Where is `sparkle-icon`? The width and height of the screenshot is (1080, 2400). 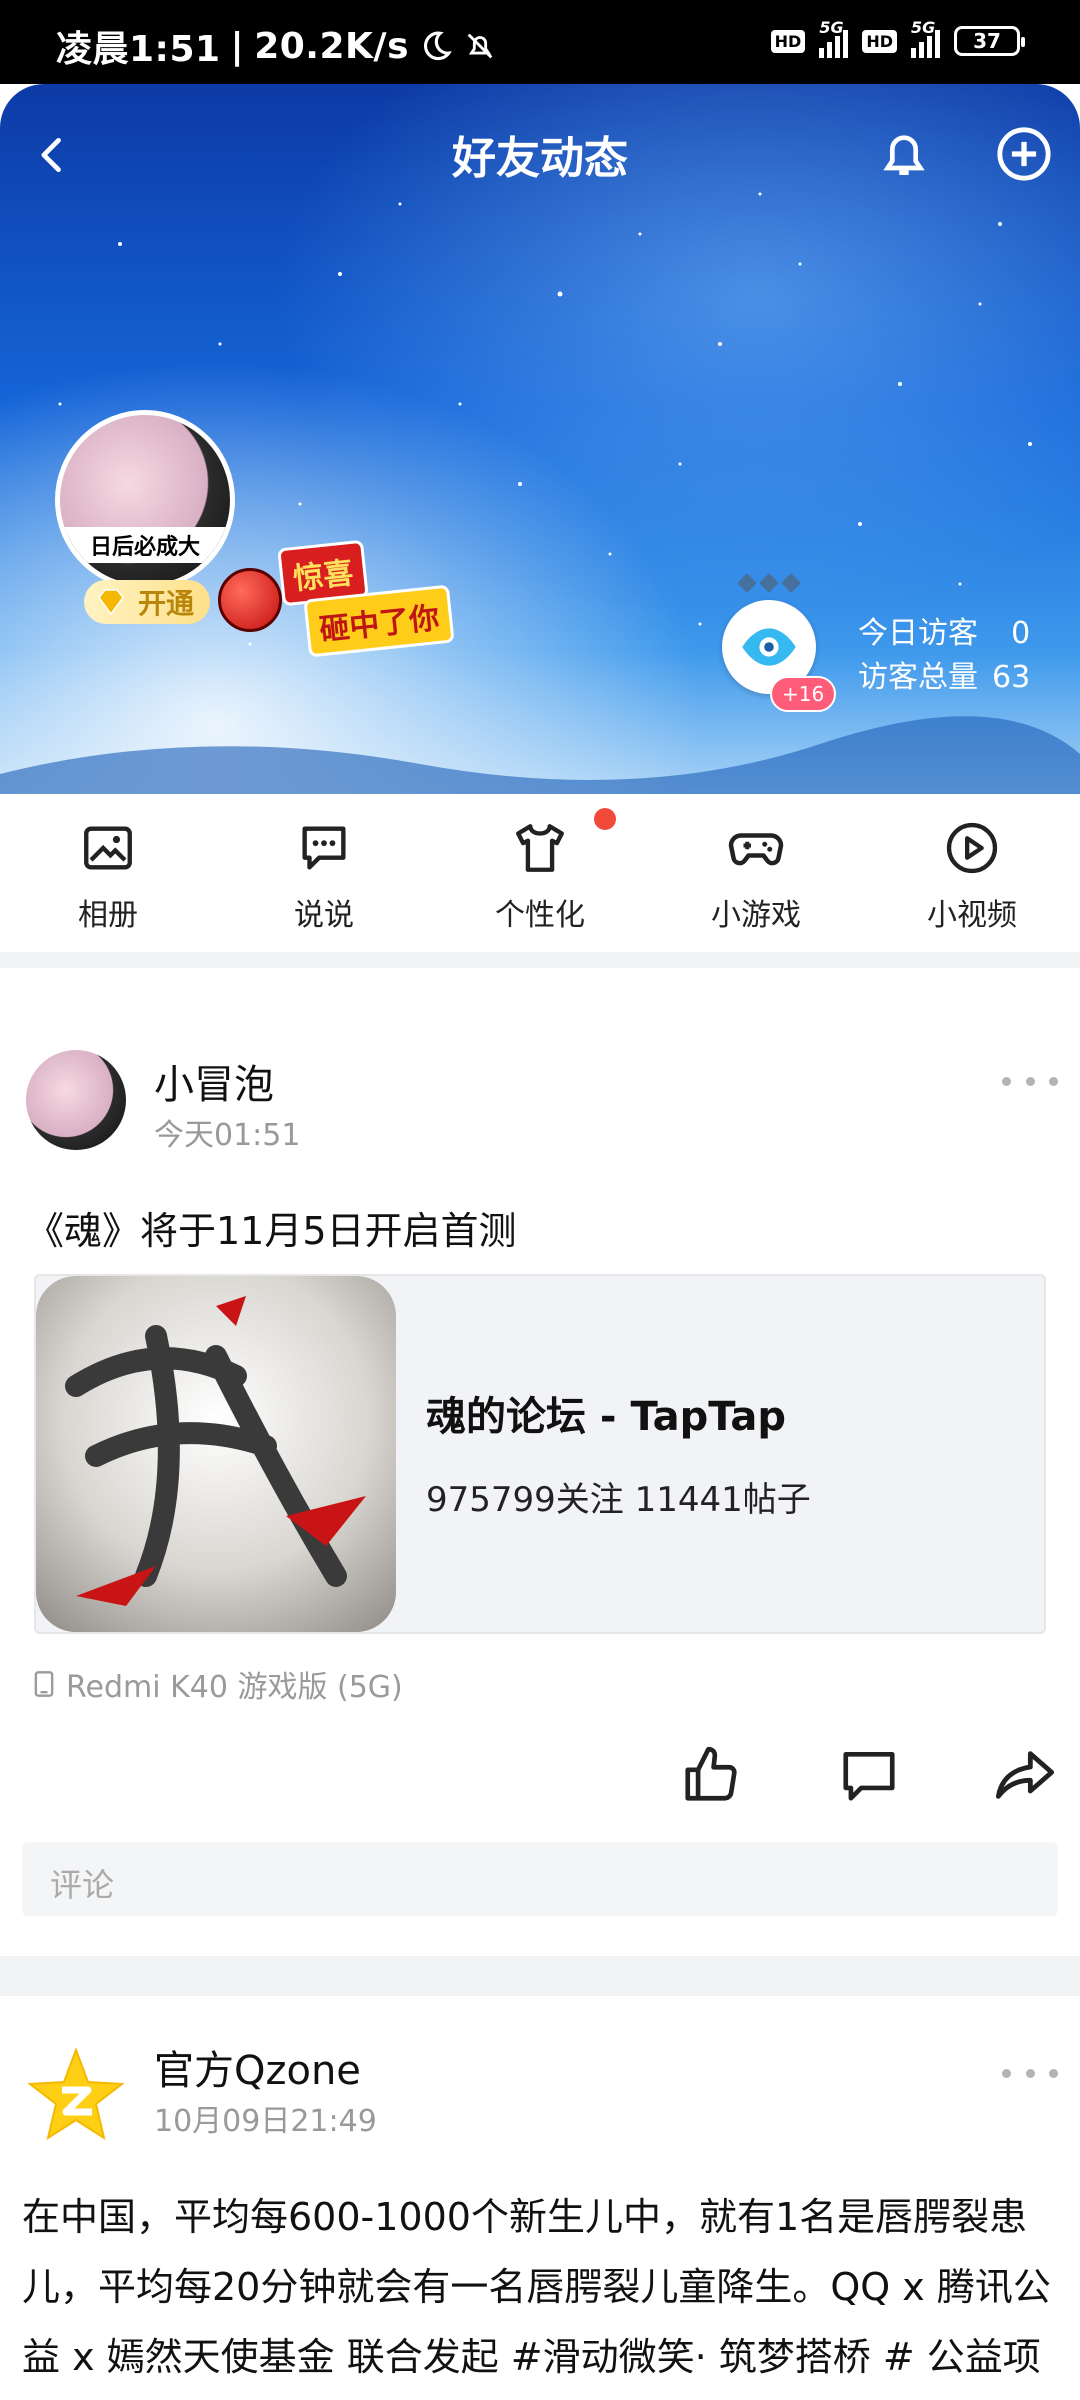
sparkle-icon is located at coordinates (769, 583).